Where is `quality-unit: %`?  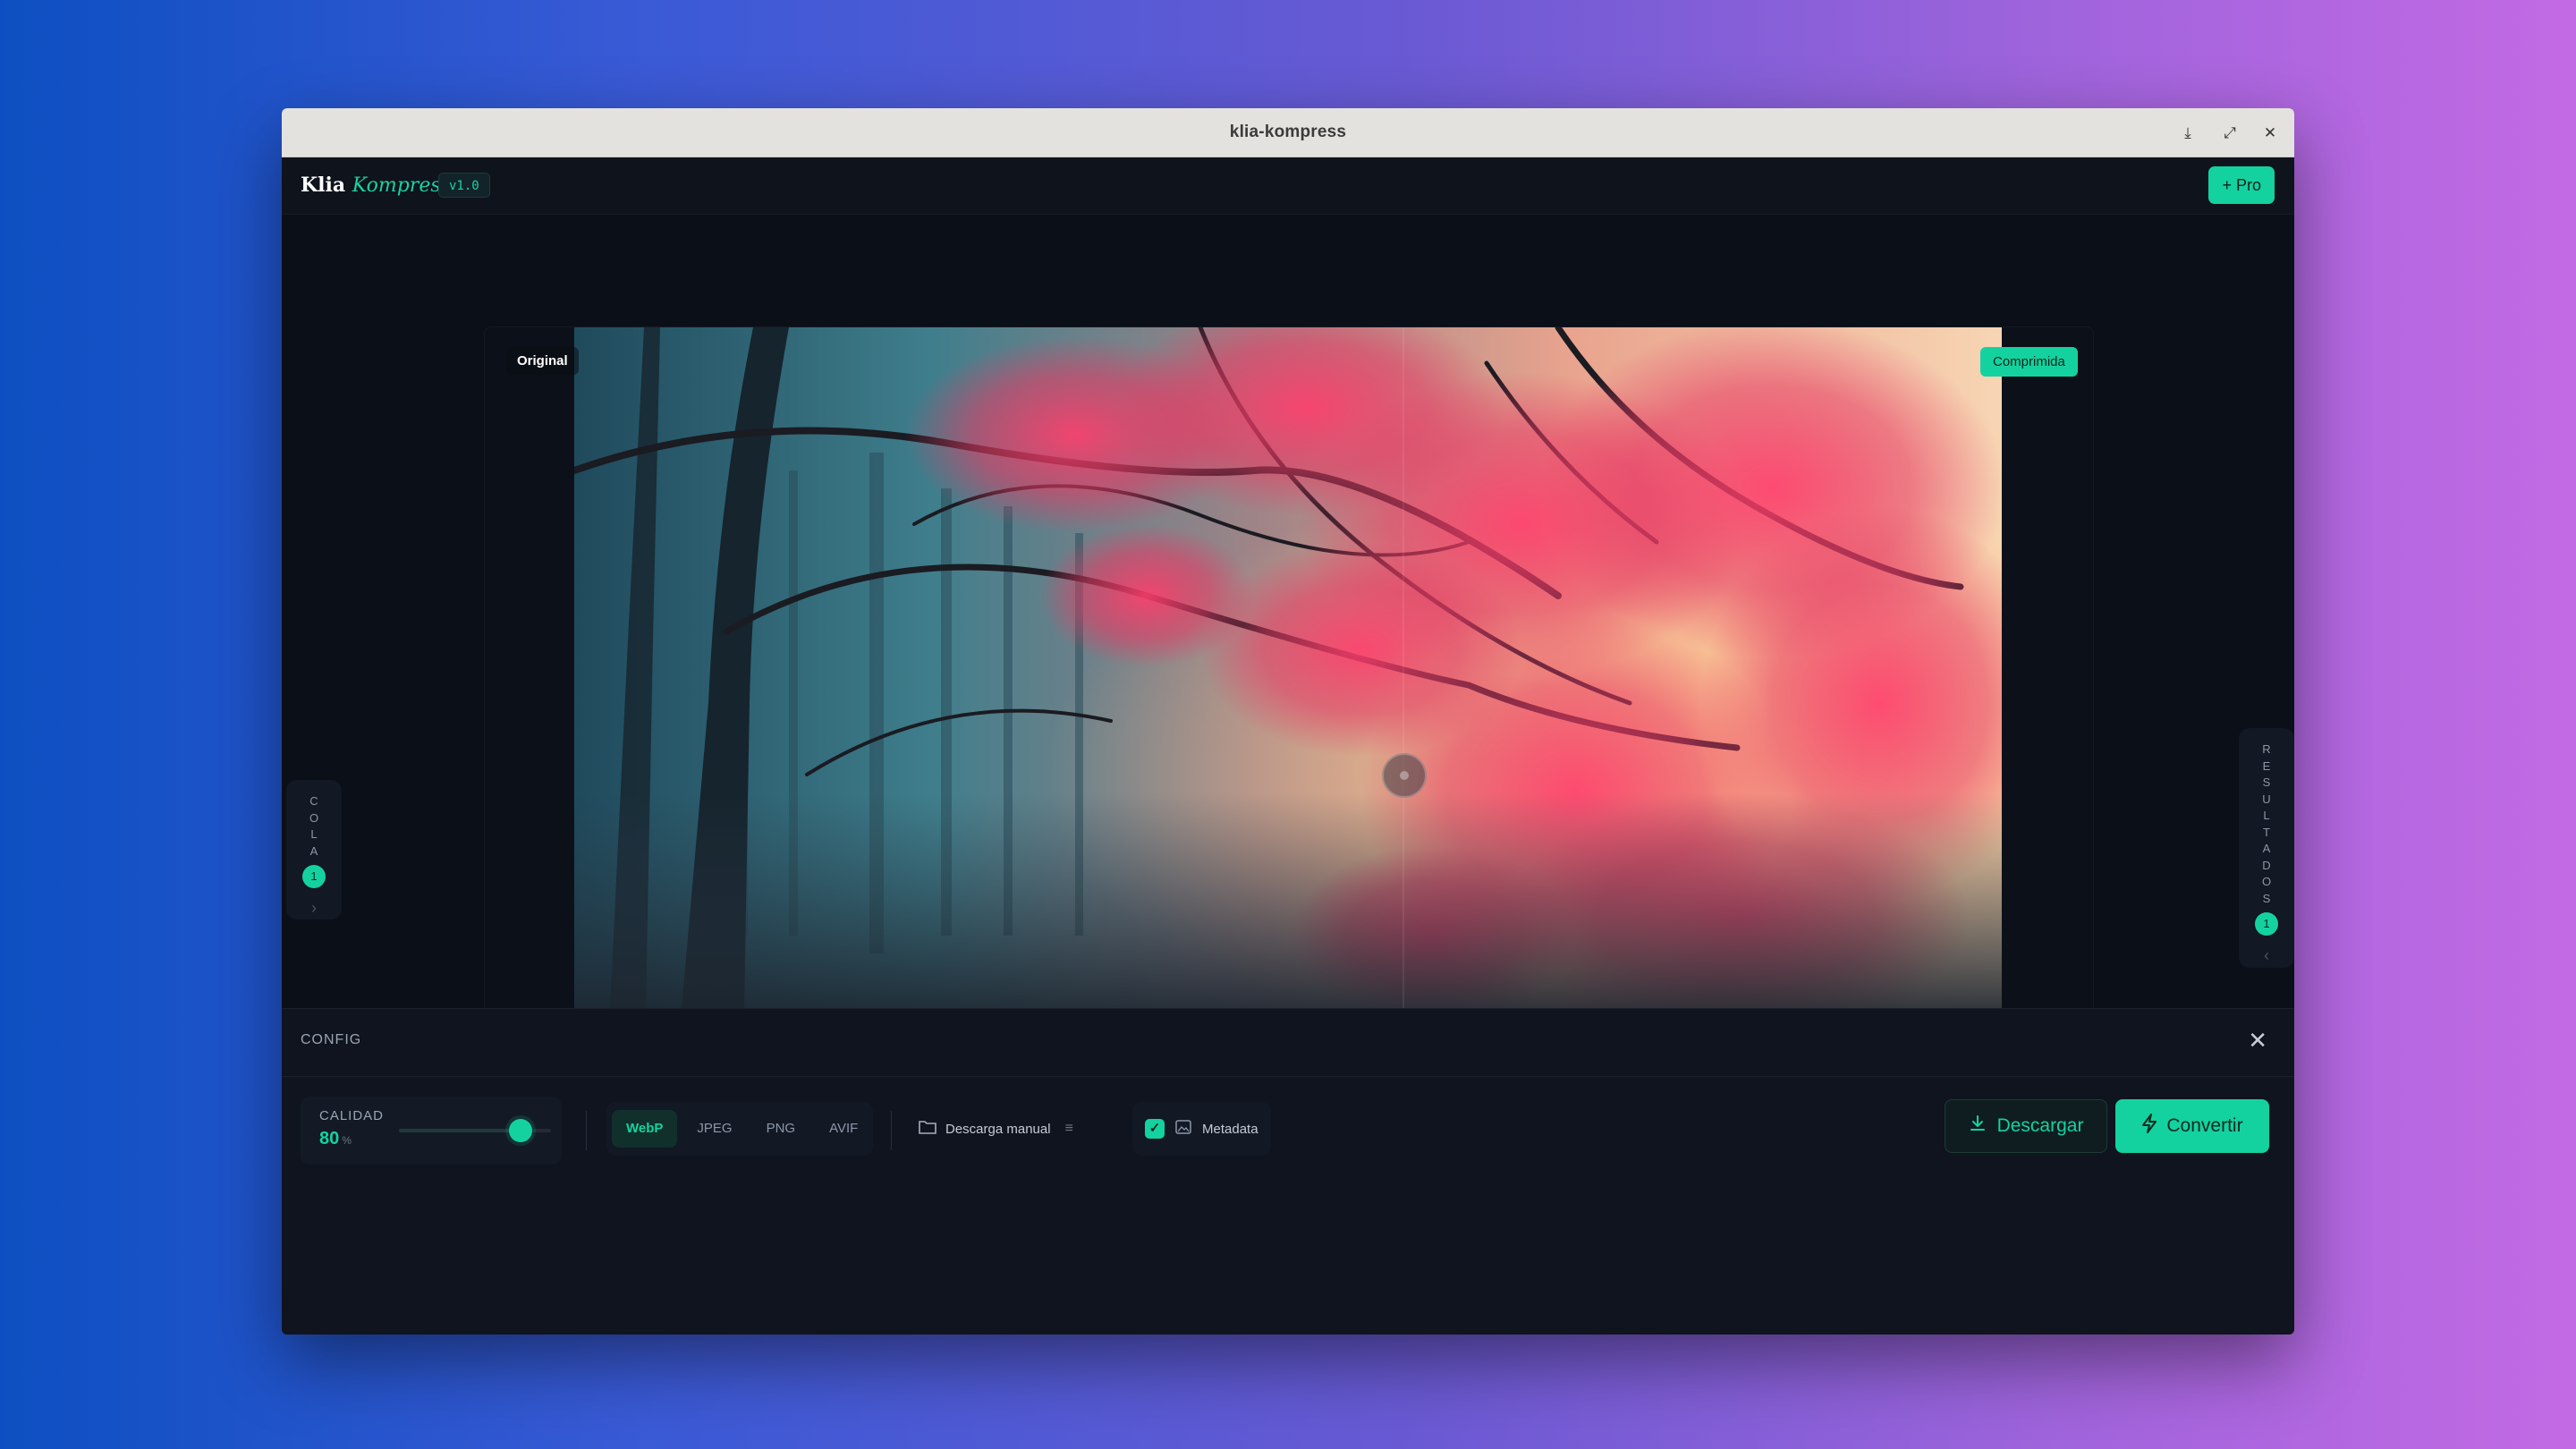
quality-unit: % is located at coordinates (347, 1140).